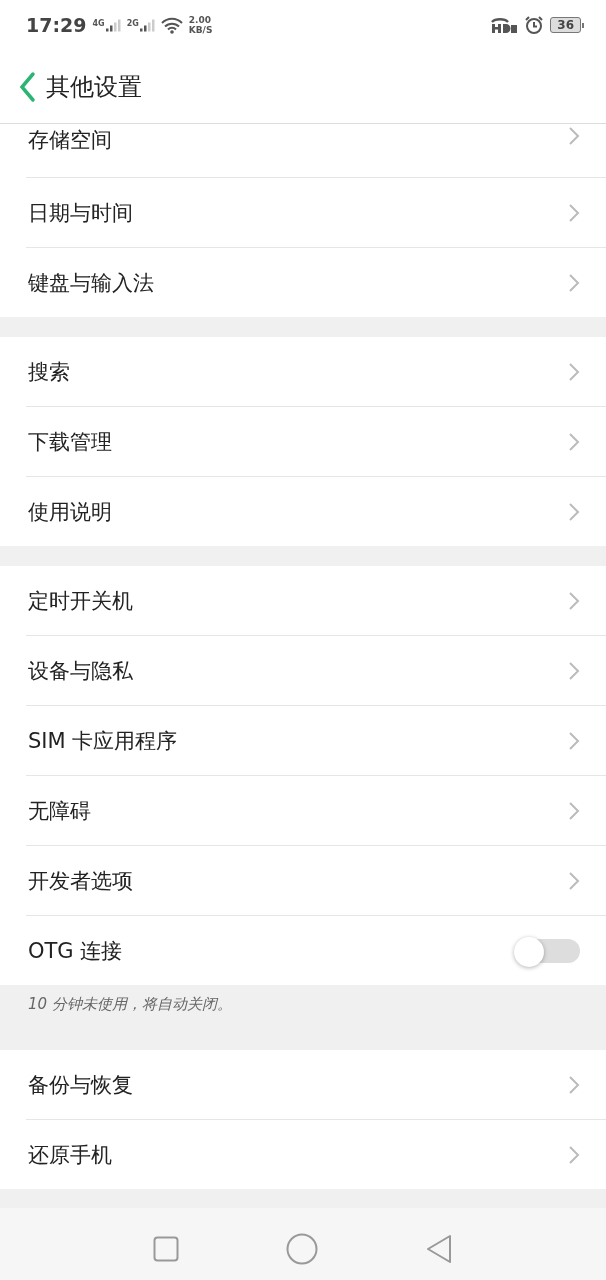 The width and height of the screenshot is (606, 1280). Describe the element at coordinates (316, 282) in the screenshot. I see `settings-row: 键盘与输入法` at that location.